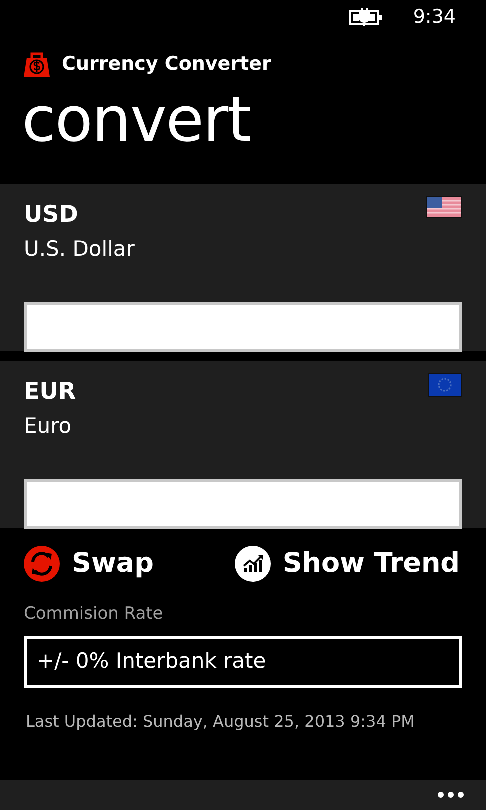 This screenshot has height=810, width=486. Describe the element at coordinates (243, 662) in the screenshot. I see `commission-picker: +/- 0% Interbank rate` at that location.